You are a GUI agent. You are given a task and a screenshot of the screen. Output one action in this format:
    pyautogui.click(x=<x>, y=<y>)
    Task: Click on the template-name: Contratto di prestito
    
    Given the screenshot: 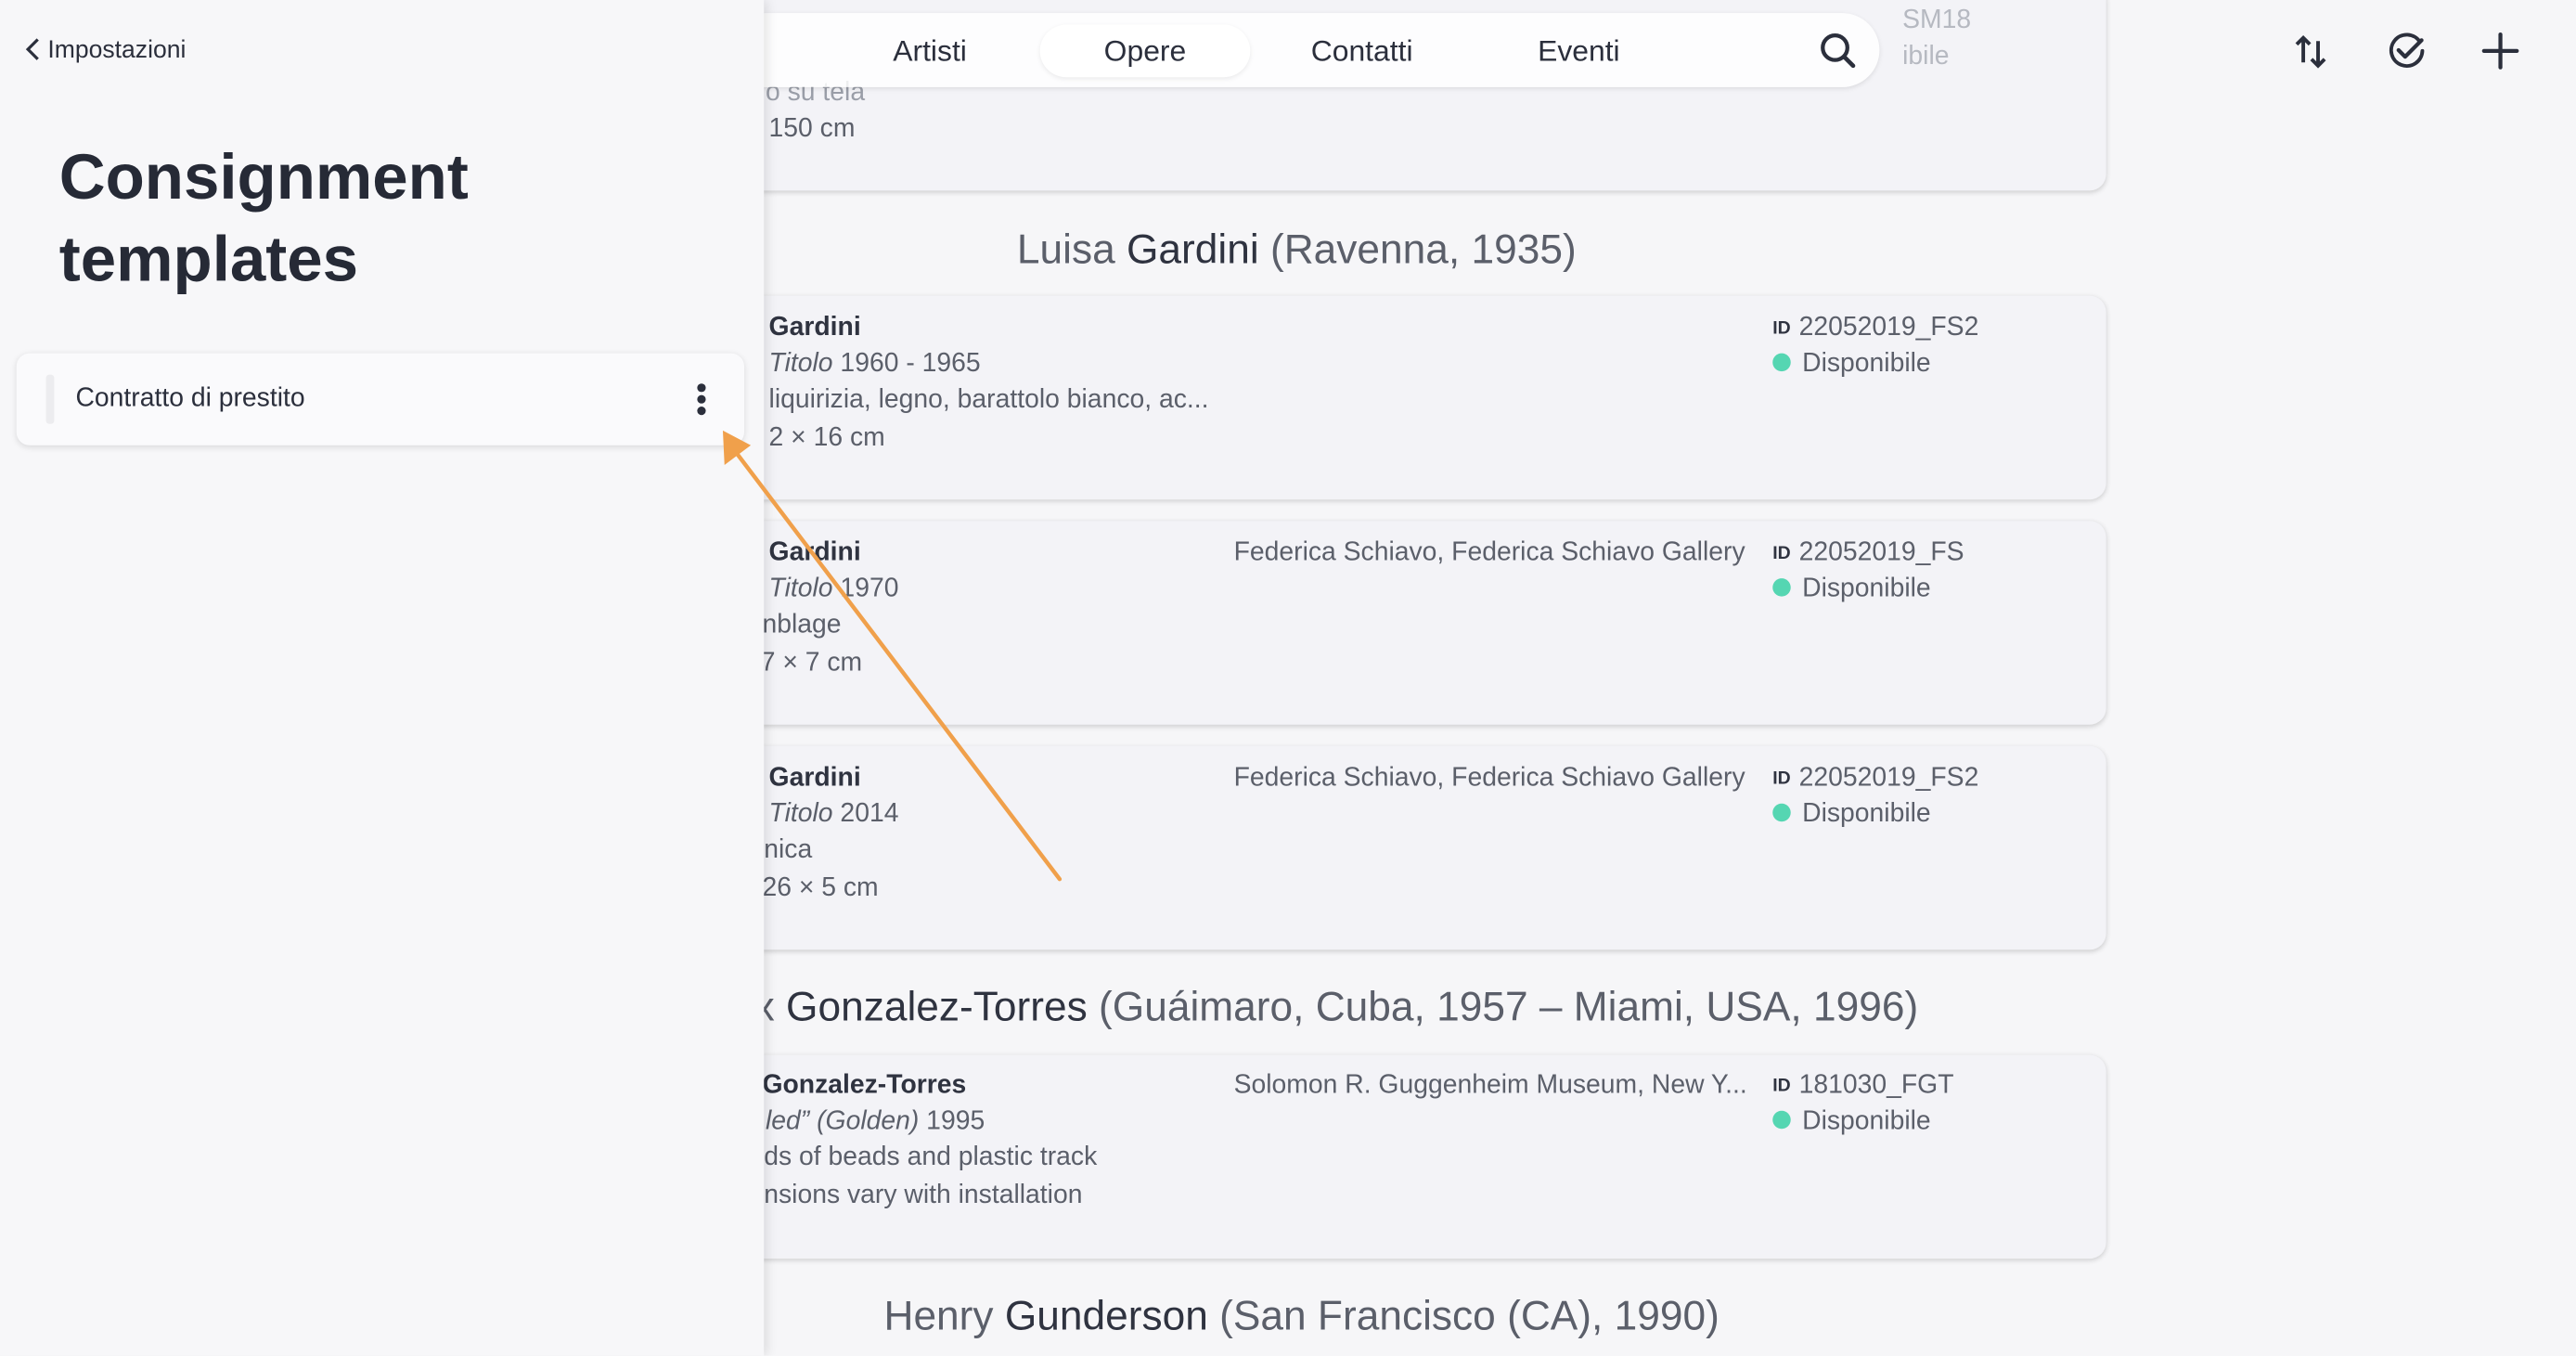 What is the action you would take?
    pyautogui.click(x=190, y=399)
    